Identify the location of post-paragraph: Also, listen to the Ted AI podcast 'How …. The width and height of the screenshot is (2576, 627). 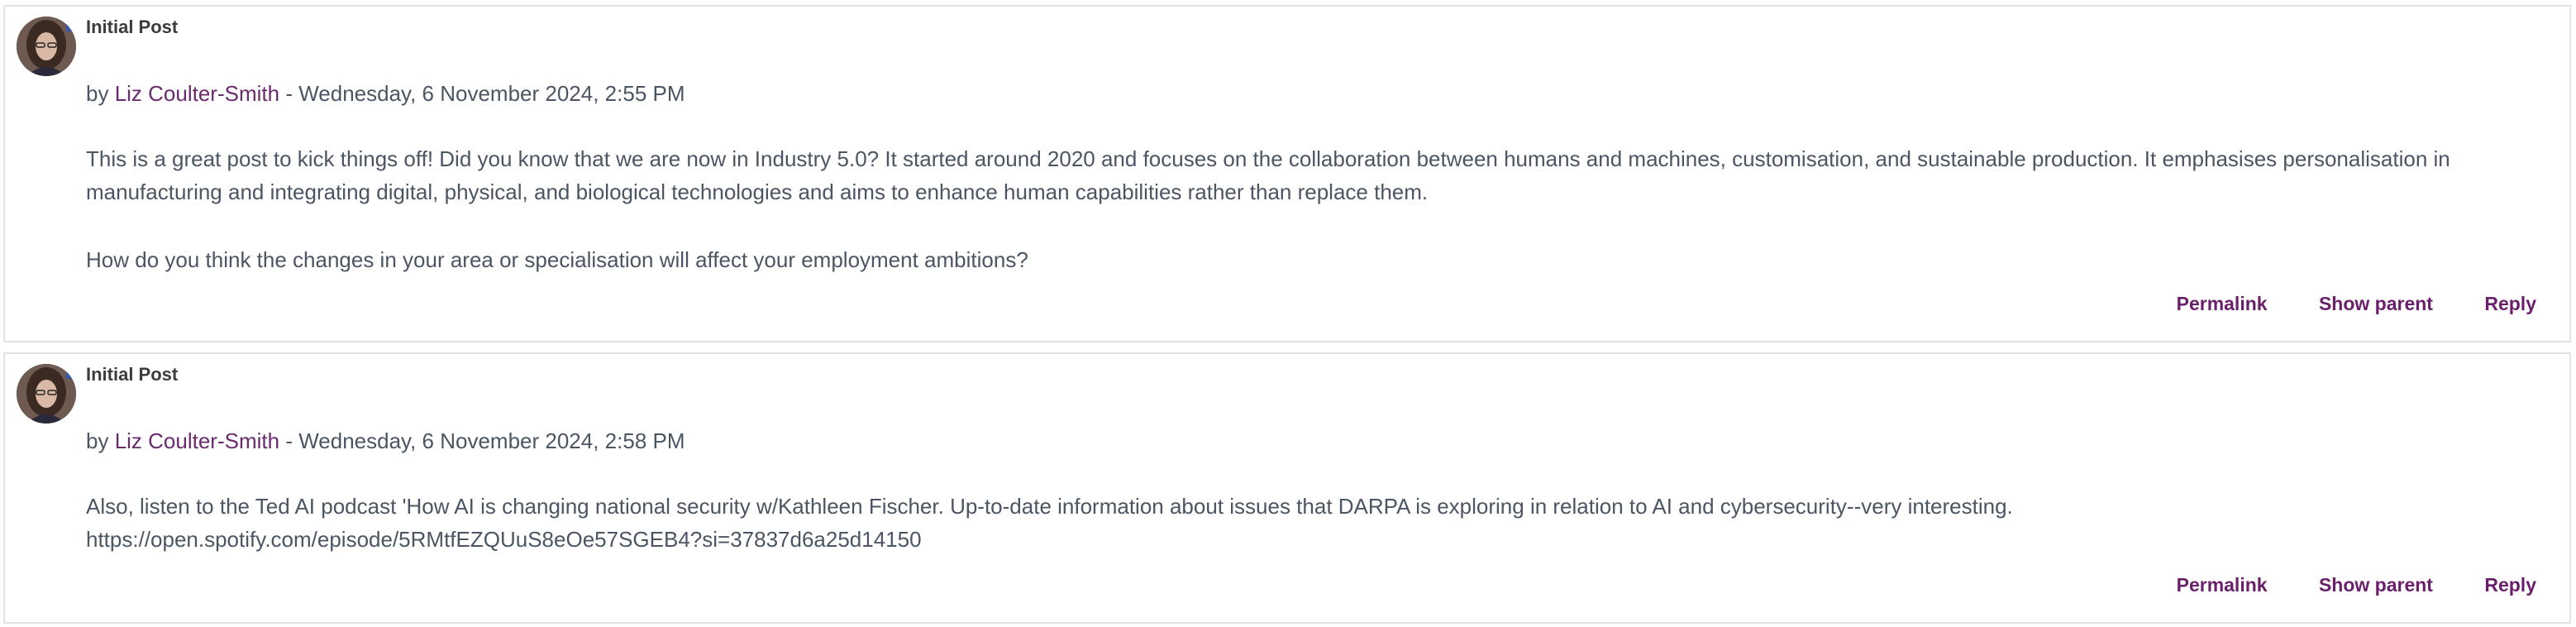
(1049, 506).